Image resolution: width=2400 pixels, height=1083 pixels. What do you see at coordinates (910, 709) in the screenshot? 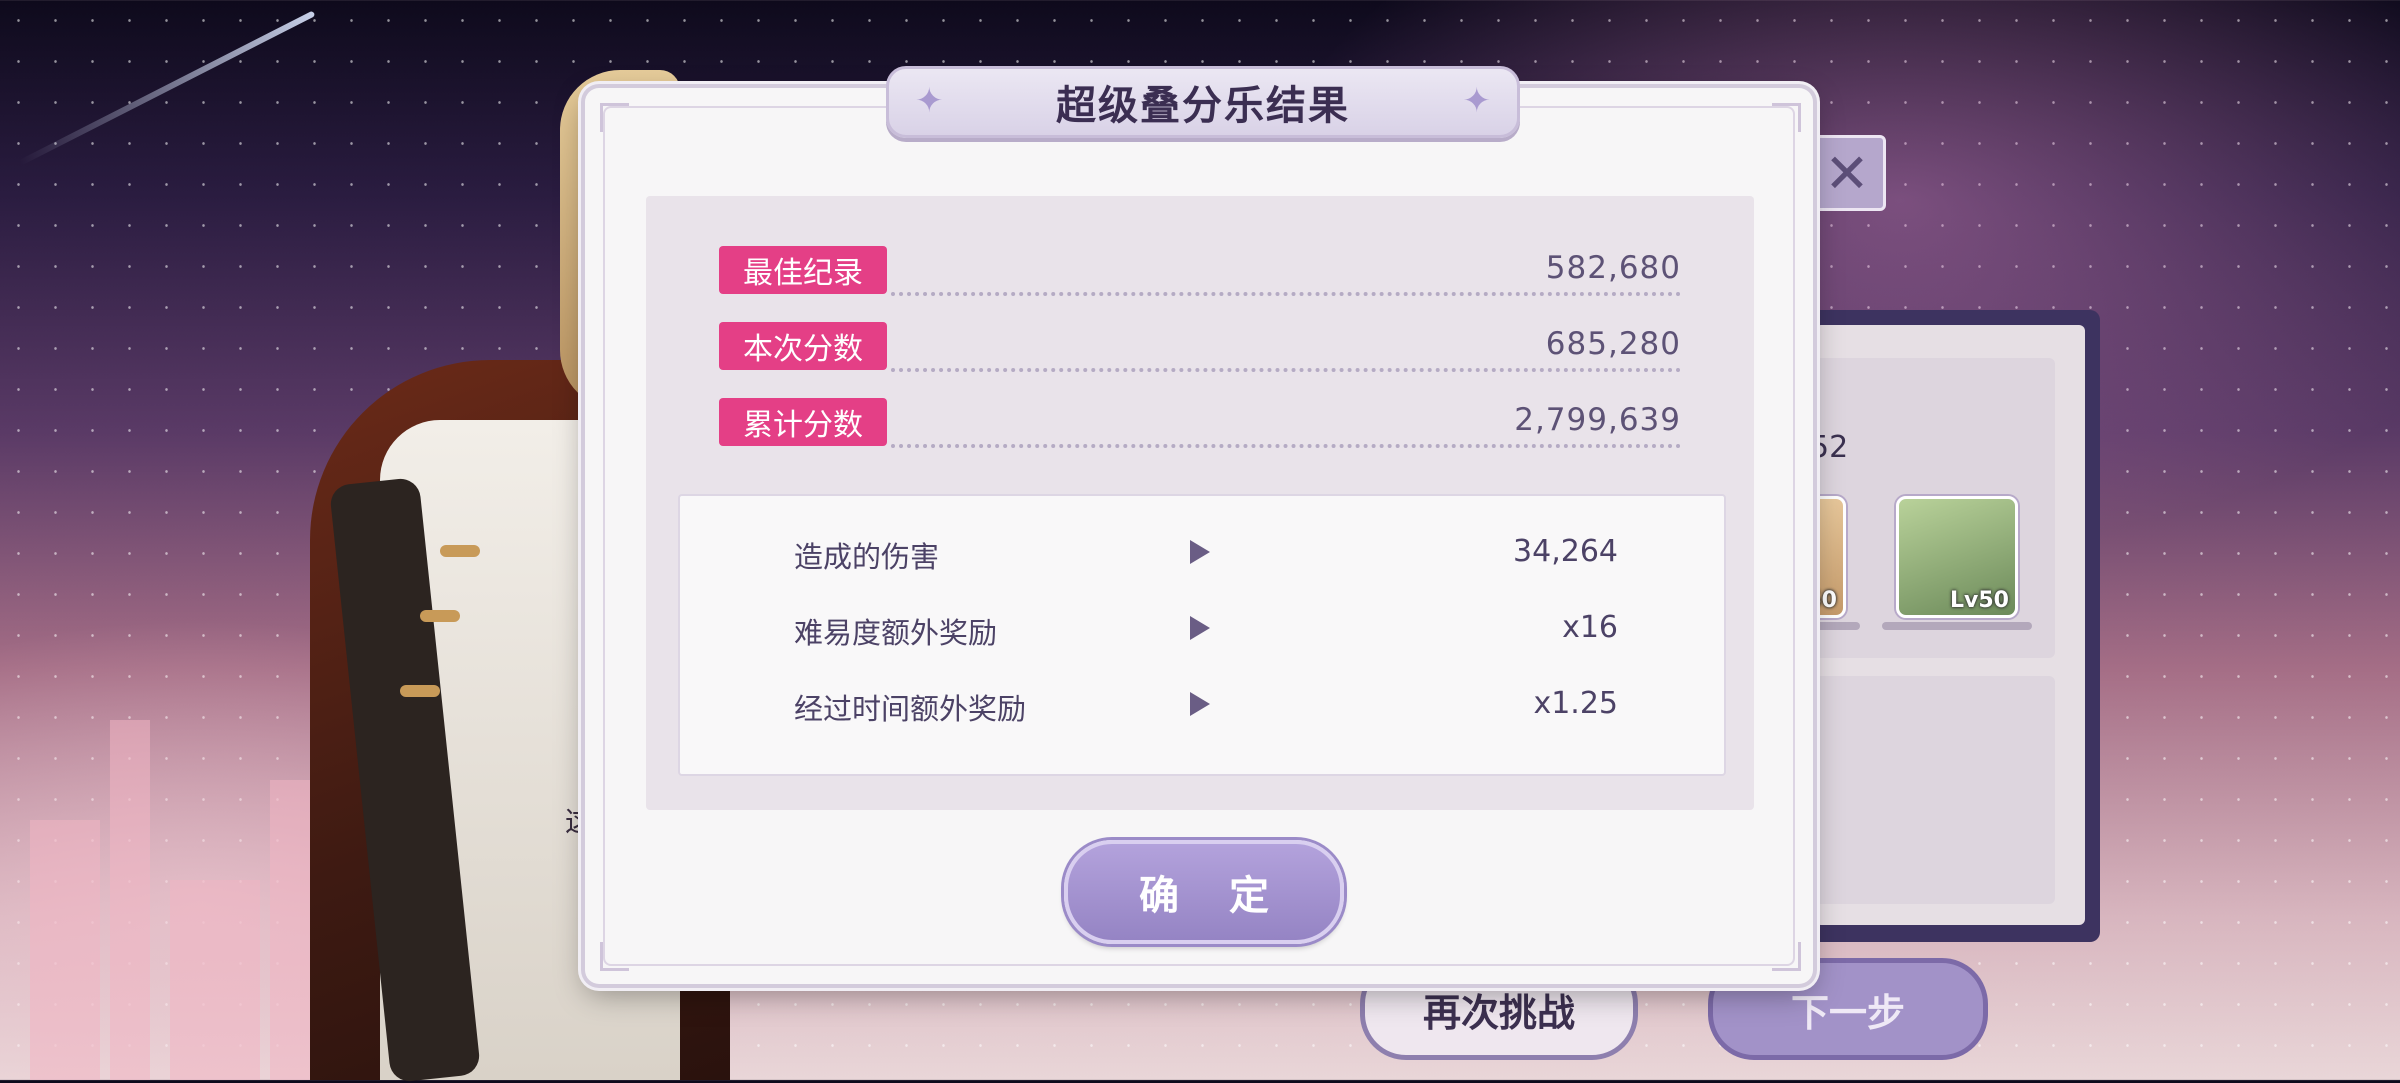
I see `breakdown-label: 经过时间额外奖励` at bounding box center [910, 709].